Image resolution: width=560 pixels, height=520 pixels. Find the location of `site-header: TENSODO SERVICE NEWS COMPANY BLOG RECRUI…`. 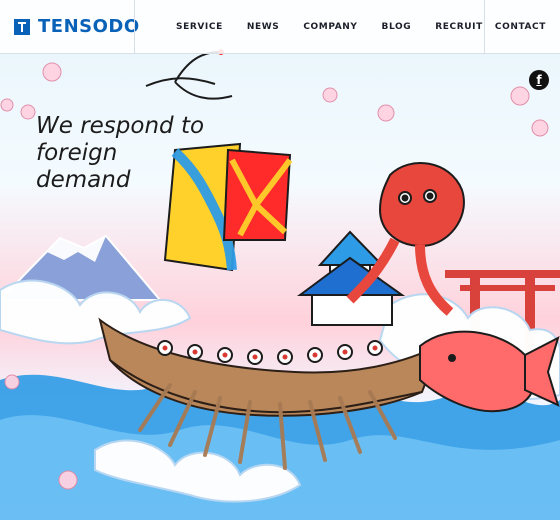

site-header: TENSODO SERVICE NEWS COMPANY BLOG RECRUI… is located at coordinates (280, 27).